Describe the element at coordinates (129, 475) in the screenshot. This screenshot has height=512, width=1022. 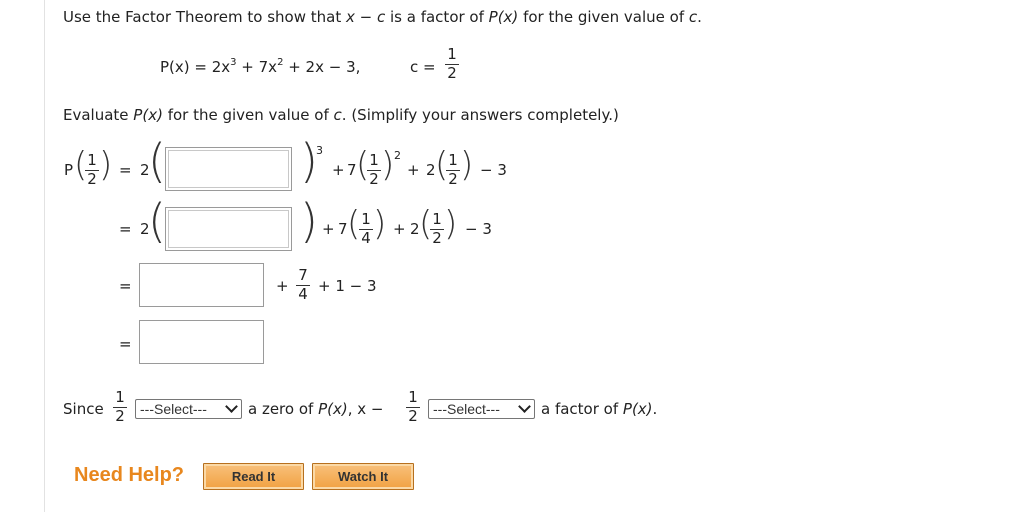
I see `need-help-label: Need Help?` at that location.